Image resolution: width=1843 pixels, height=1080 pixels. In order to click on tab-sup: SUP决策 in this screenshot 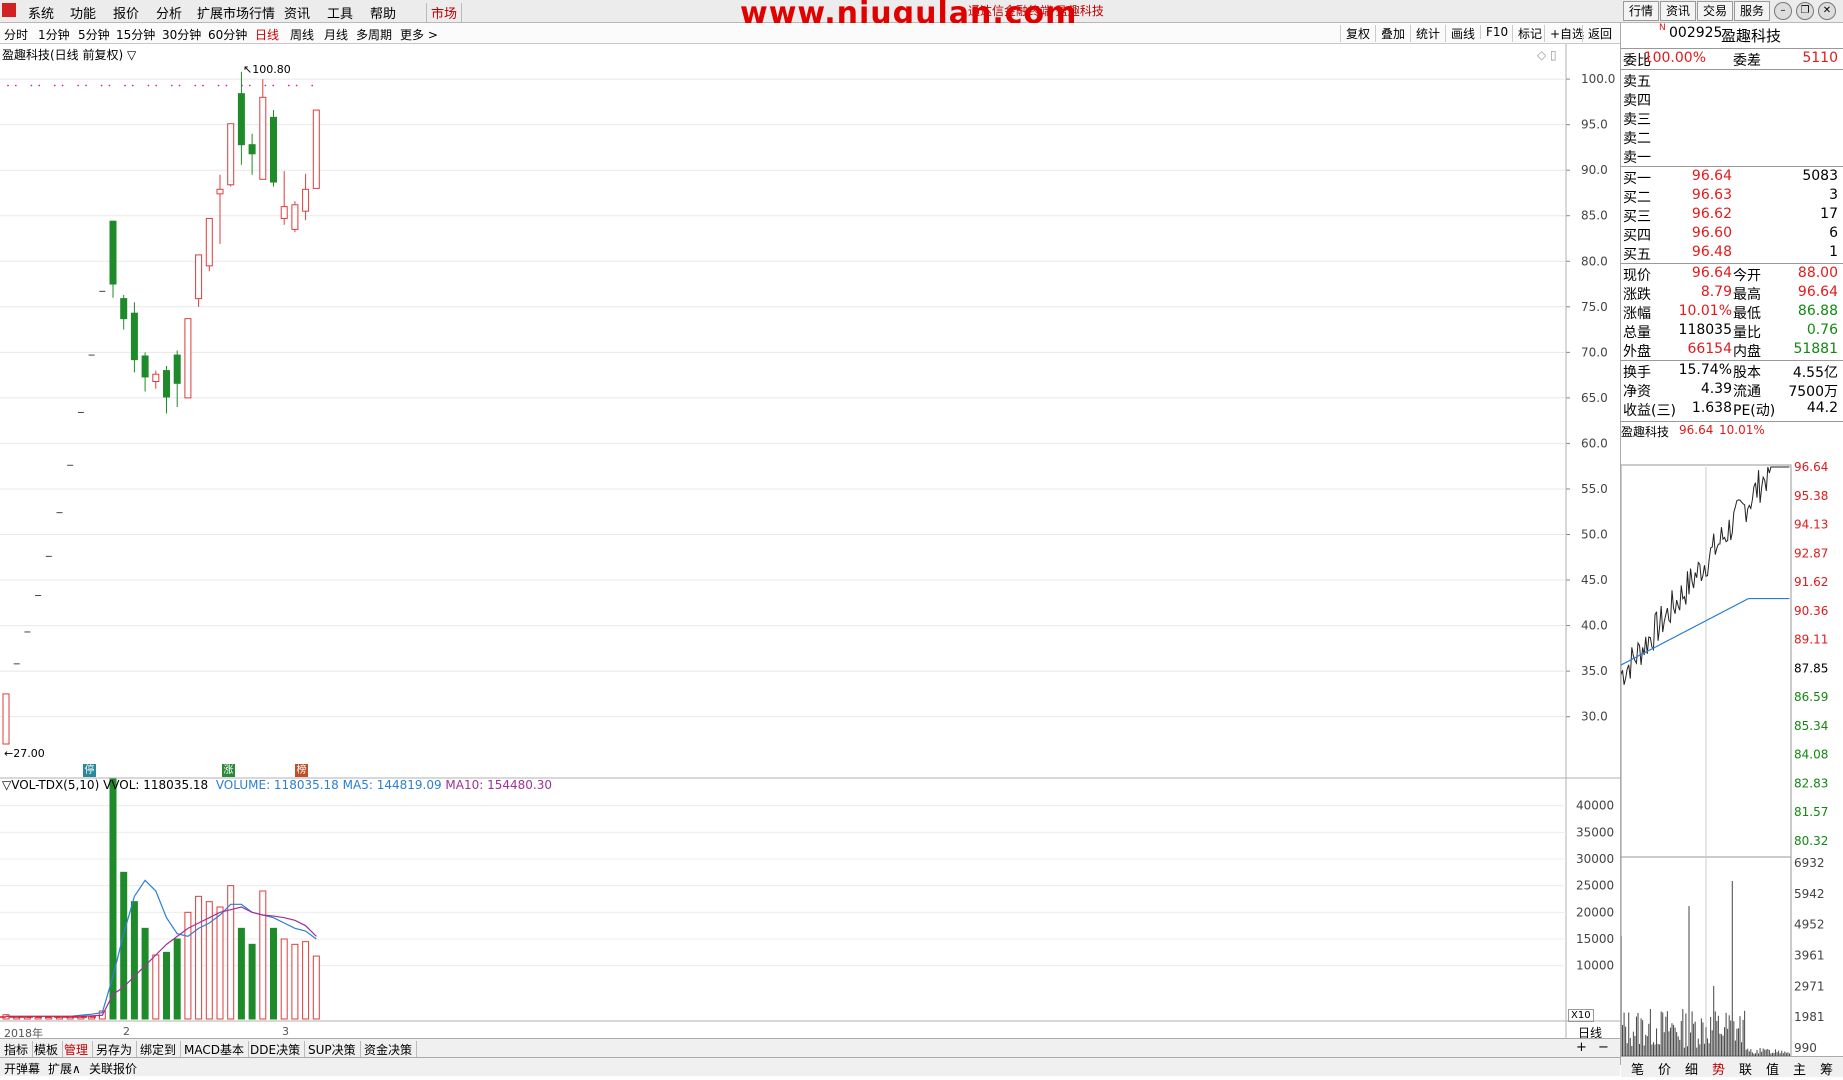, I will do `click(334, 1049)`.